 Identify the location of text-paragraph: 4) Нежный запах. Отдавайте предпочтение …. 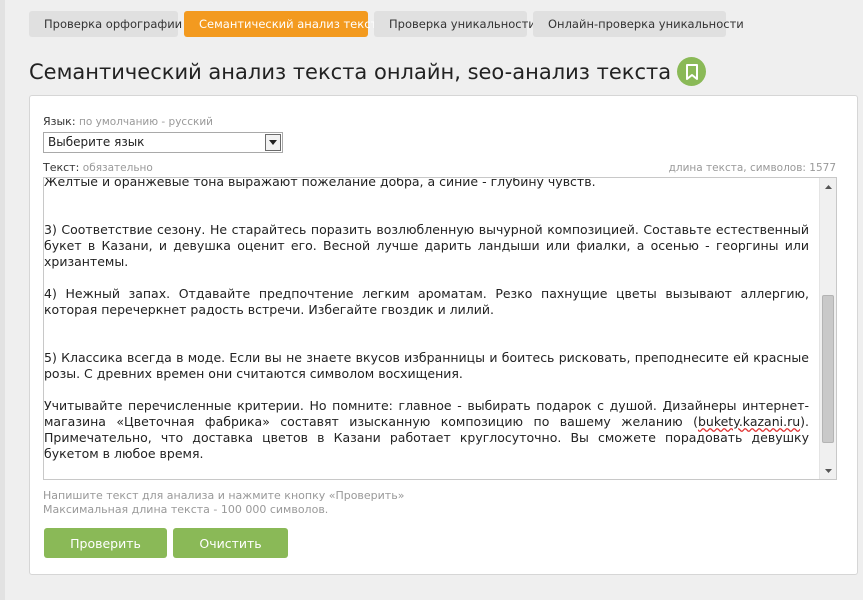
(426, 301).